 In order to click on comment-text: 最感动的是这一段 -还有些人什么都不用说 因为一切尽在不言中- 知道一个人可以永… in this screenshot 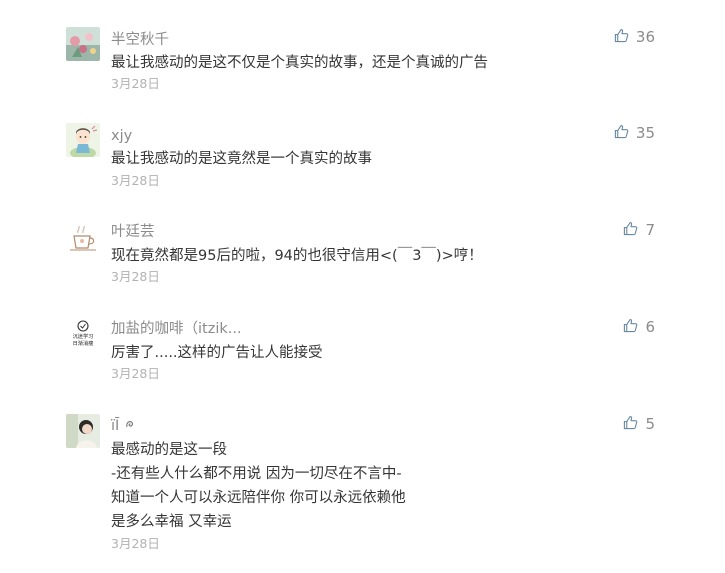, I will do `click(258, 486)`.